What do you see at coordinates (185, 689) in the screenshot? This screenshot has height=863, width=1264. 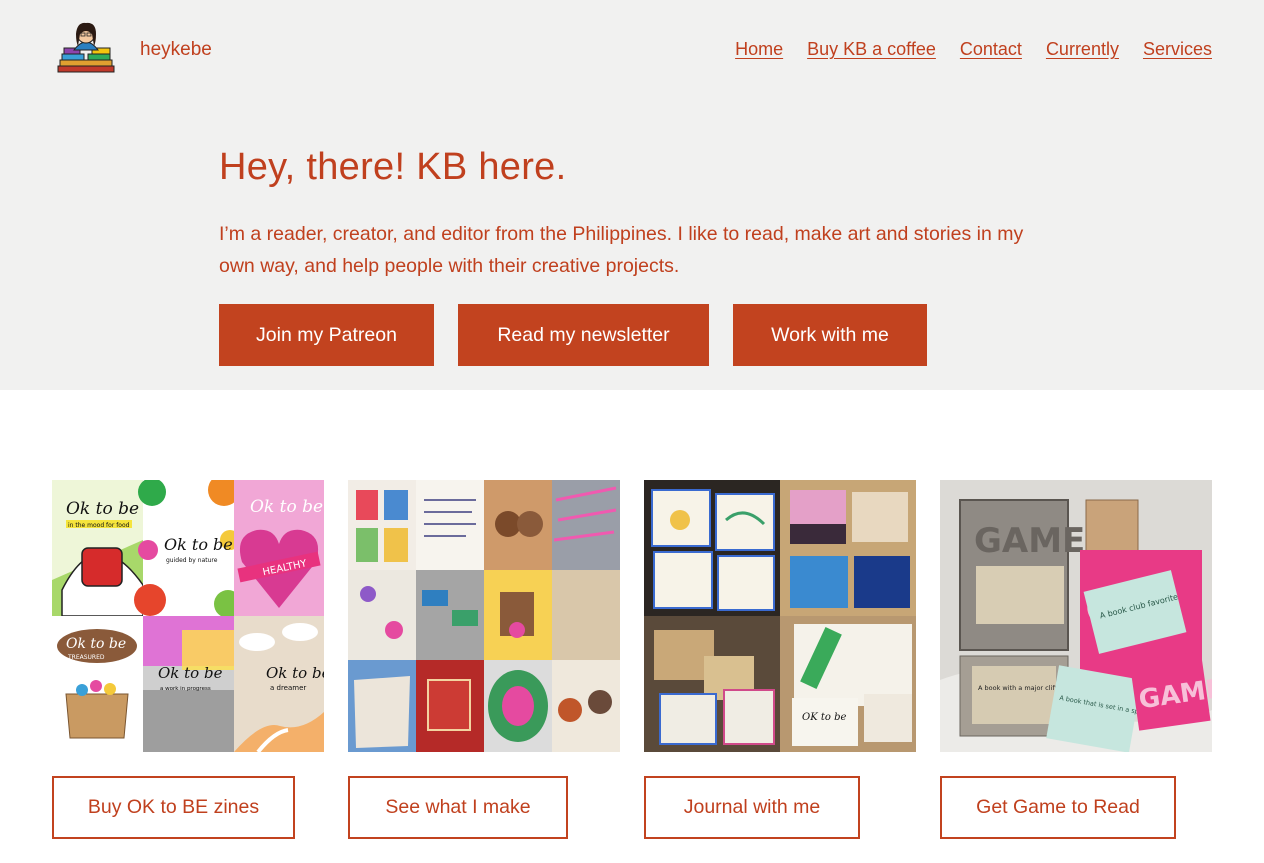 I see `zine-tile-5-sub: a work in progress` at bounding box center [185, 689].